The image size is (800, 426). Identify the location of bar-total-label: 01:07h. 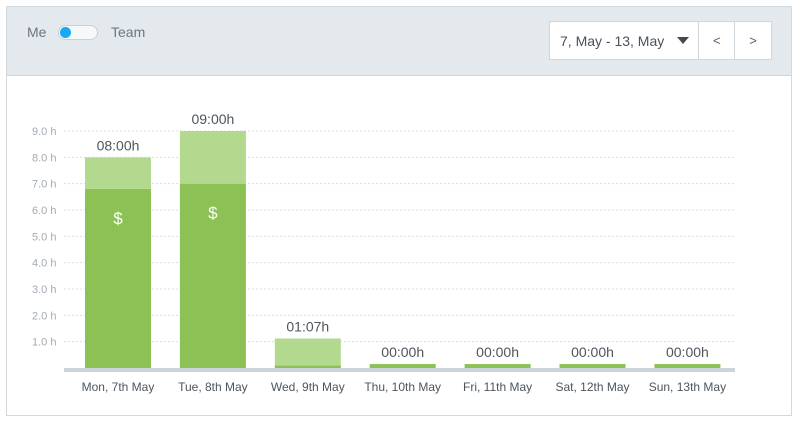
(307, 327).